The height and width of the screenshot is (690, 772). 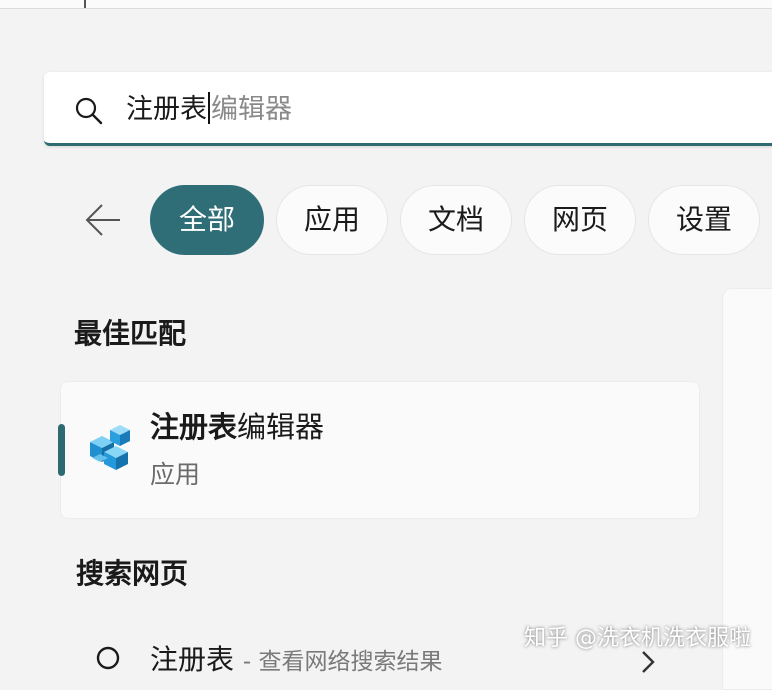 I want to click on web-search-text: 注册表 - 查看网络搜索结果, so click(x=296, y=658).